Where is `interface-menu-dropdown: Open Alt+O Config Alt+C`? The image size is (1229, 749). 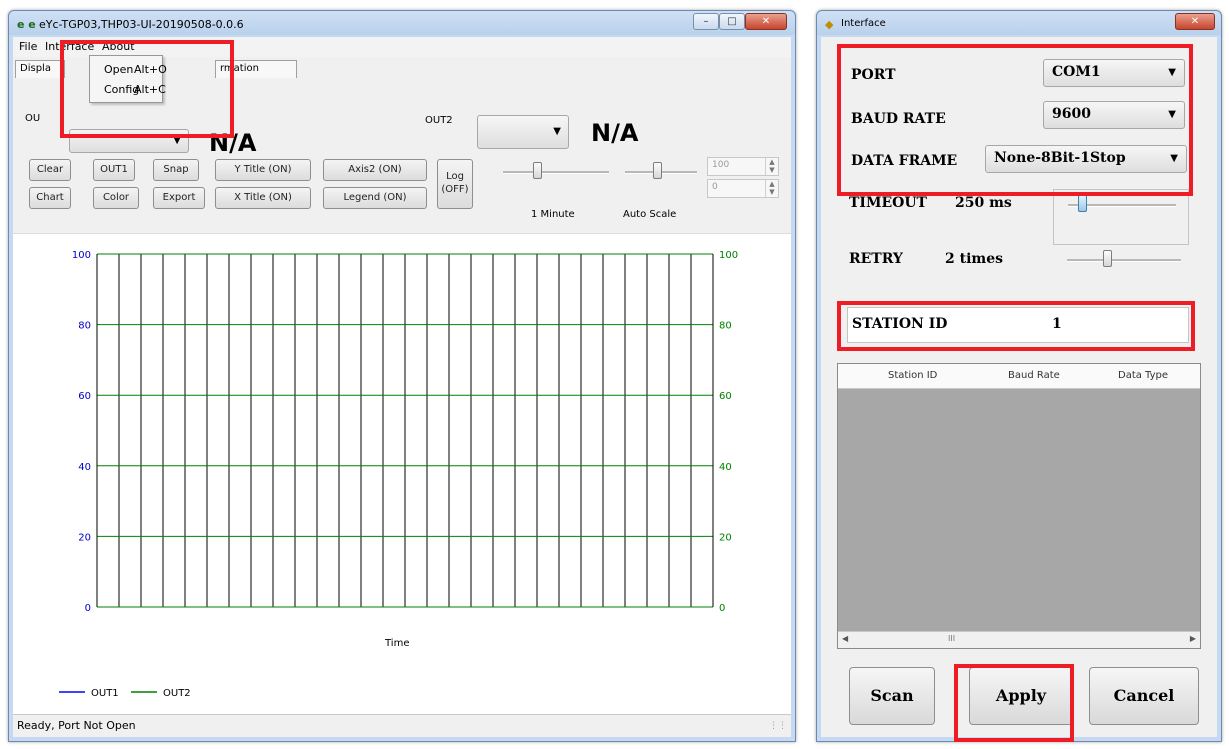 interface-menu-dropdown: Open Alt+O Config Alt+C is located at coordinates (128, 79).